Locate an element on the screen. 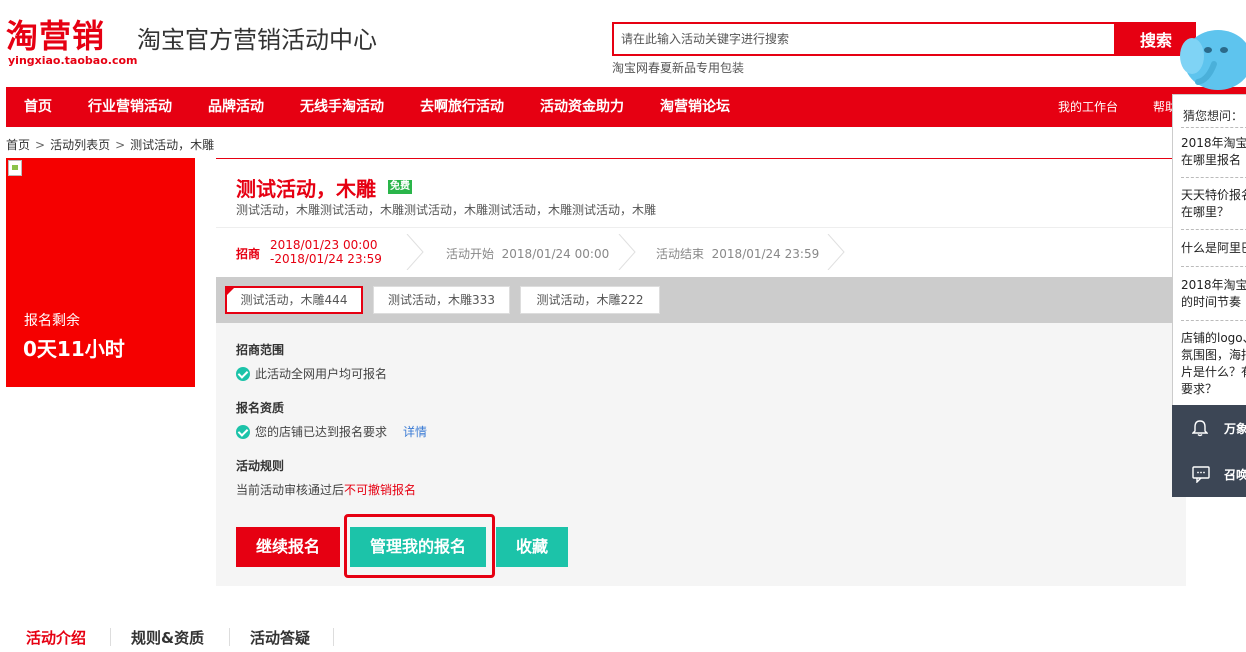  activity-description: 测试活动，木雕测试活动，木雕测试活动，木雕测试活动，木雕测试活动，木雕 is located at coordinates (446, 210).